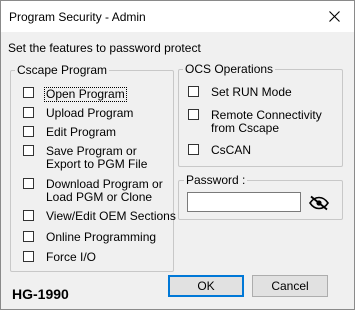 The width and height of the screenshot is (355, 310). I want to click on hardware-model-label: HG-1990, so click(40, 294).